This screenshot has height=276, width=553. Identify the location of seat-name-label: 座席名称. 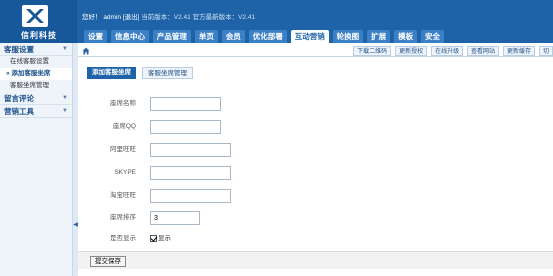
(123, 103).